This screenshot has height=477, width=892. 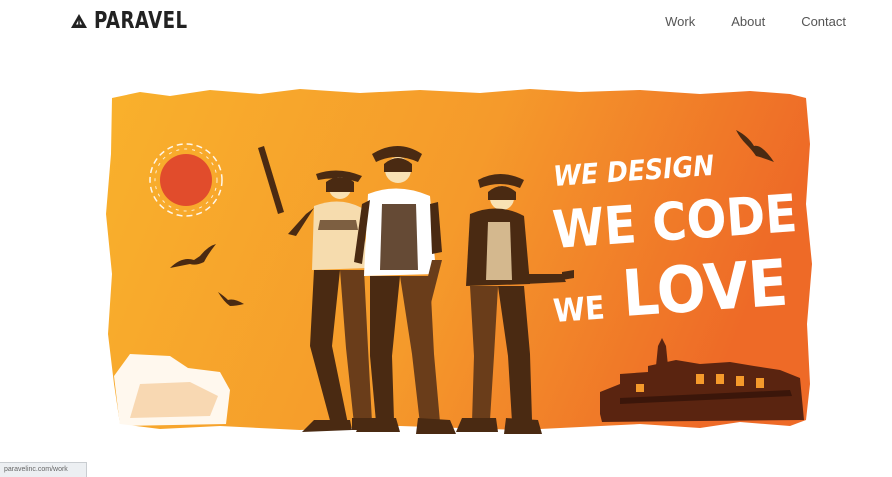 What do you see at coordinates (141, 21) in the screenshot?
I see `logo-text: PARAVEL` at bounding box center [141, 21].